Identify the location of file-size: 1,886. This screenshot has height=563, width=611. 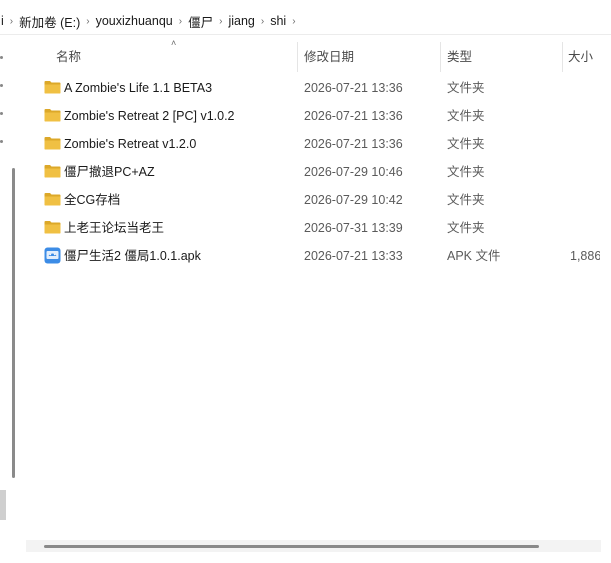
(586, 256).